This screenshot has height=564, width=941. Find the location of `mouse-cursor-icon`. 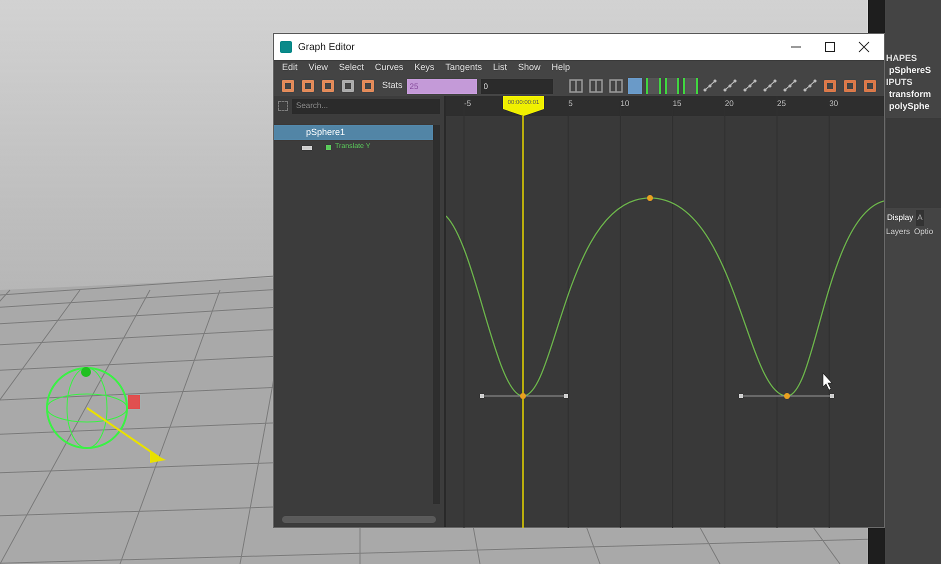

mouse-cursor-icon is located at coordinates (827, 381).